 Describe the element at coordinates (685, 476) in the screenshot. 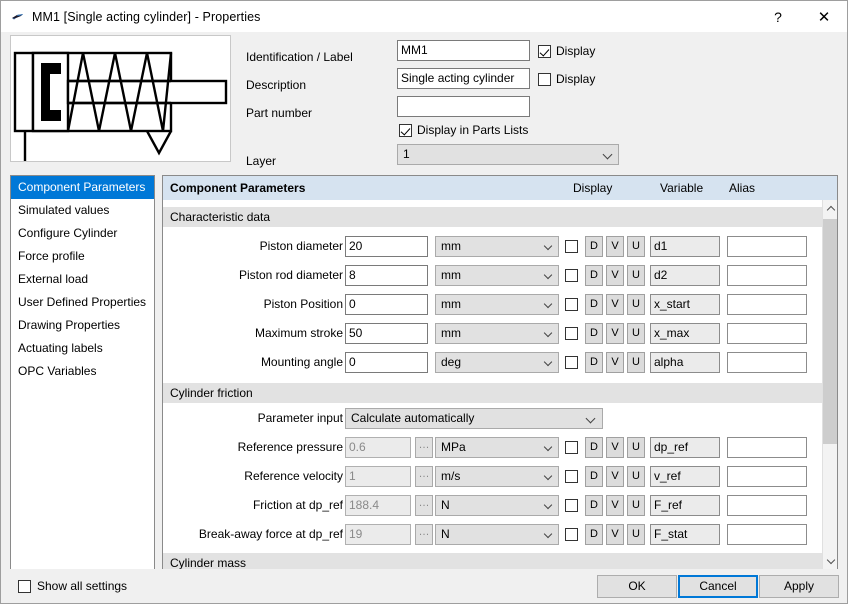

I see `param-variable-input: v_ref` at that location.